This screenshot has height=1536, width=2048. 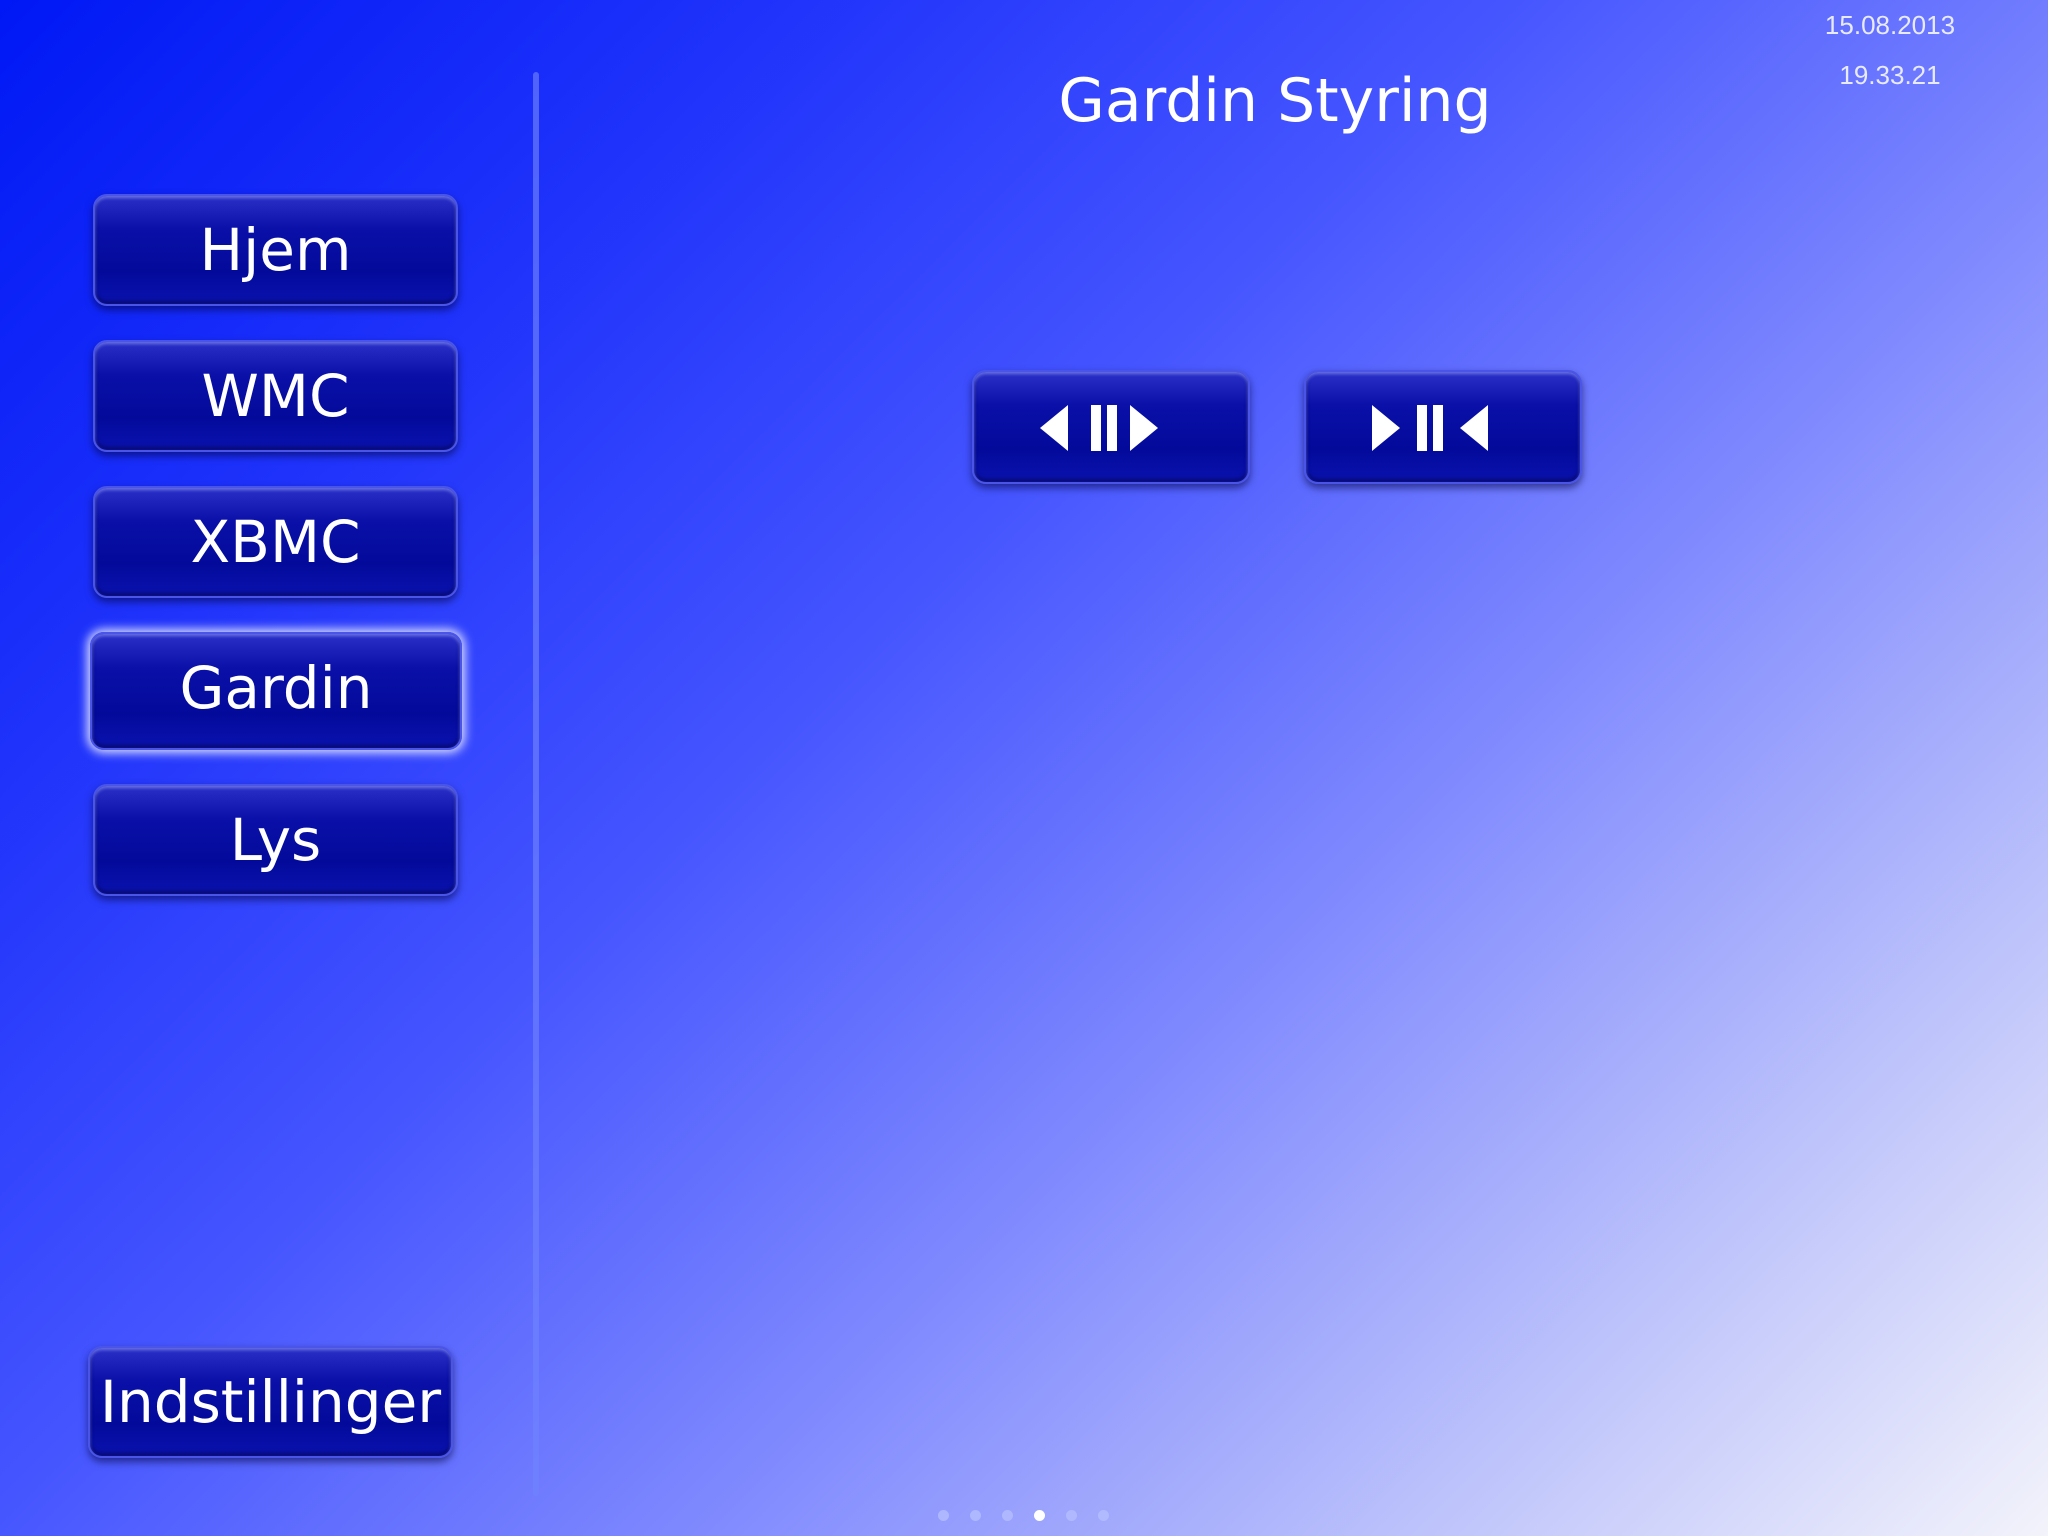 I want to click on settings-button: Indstillinger, so click(x=270, y=1402).